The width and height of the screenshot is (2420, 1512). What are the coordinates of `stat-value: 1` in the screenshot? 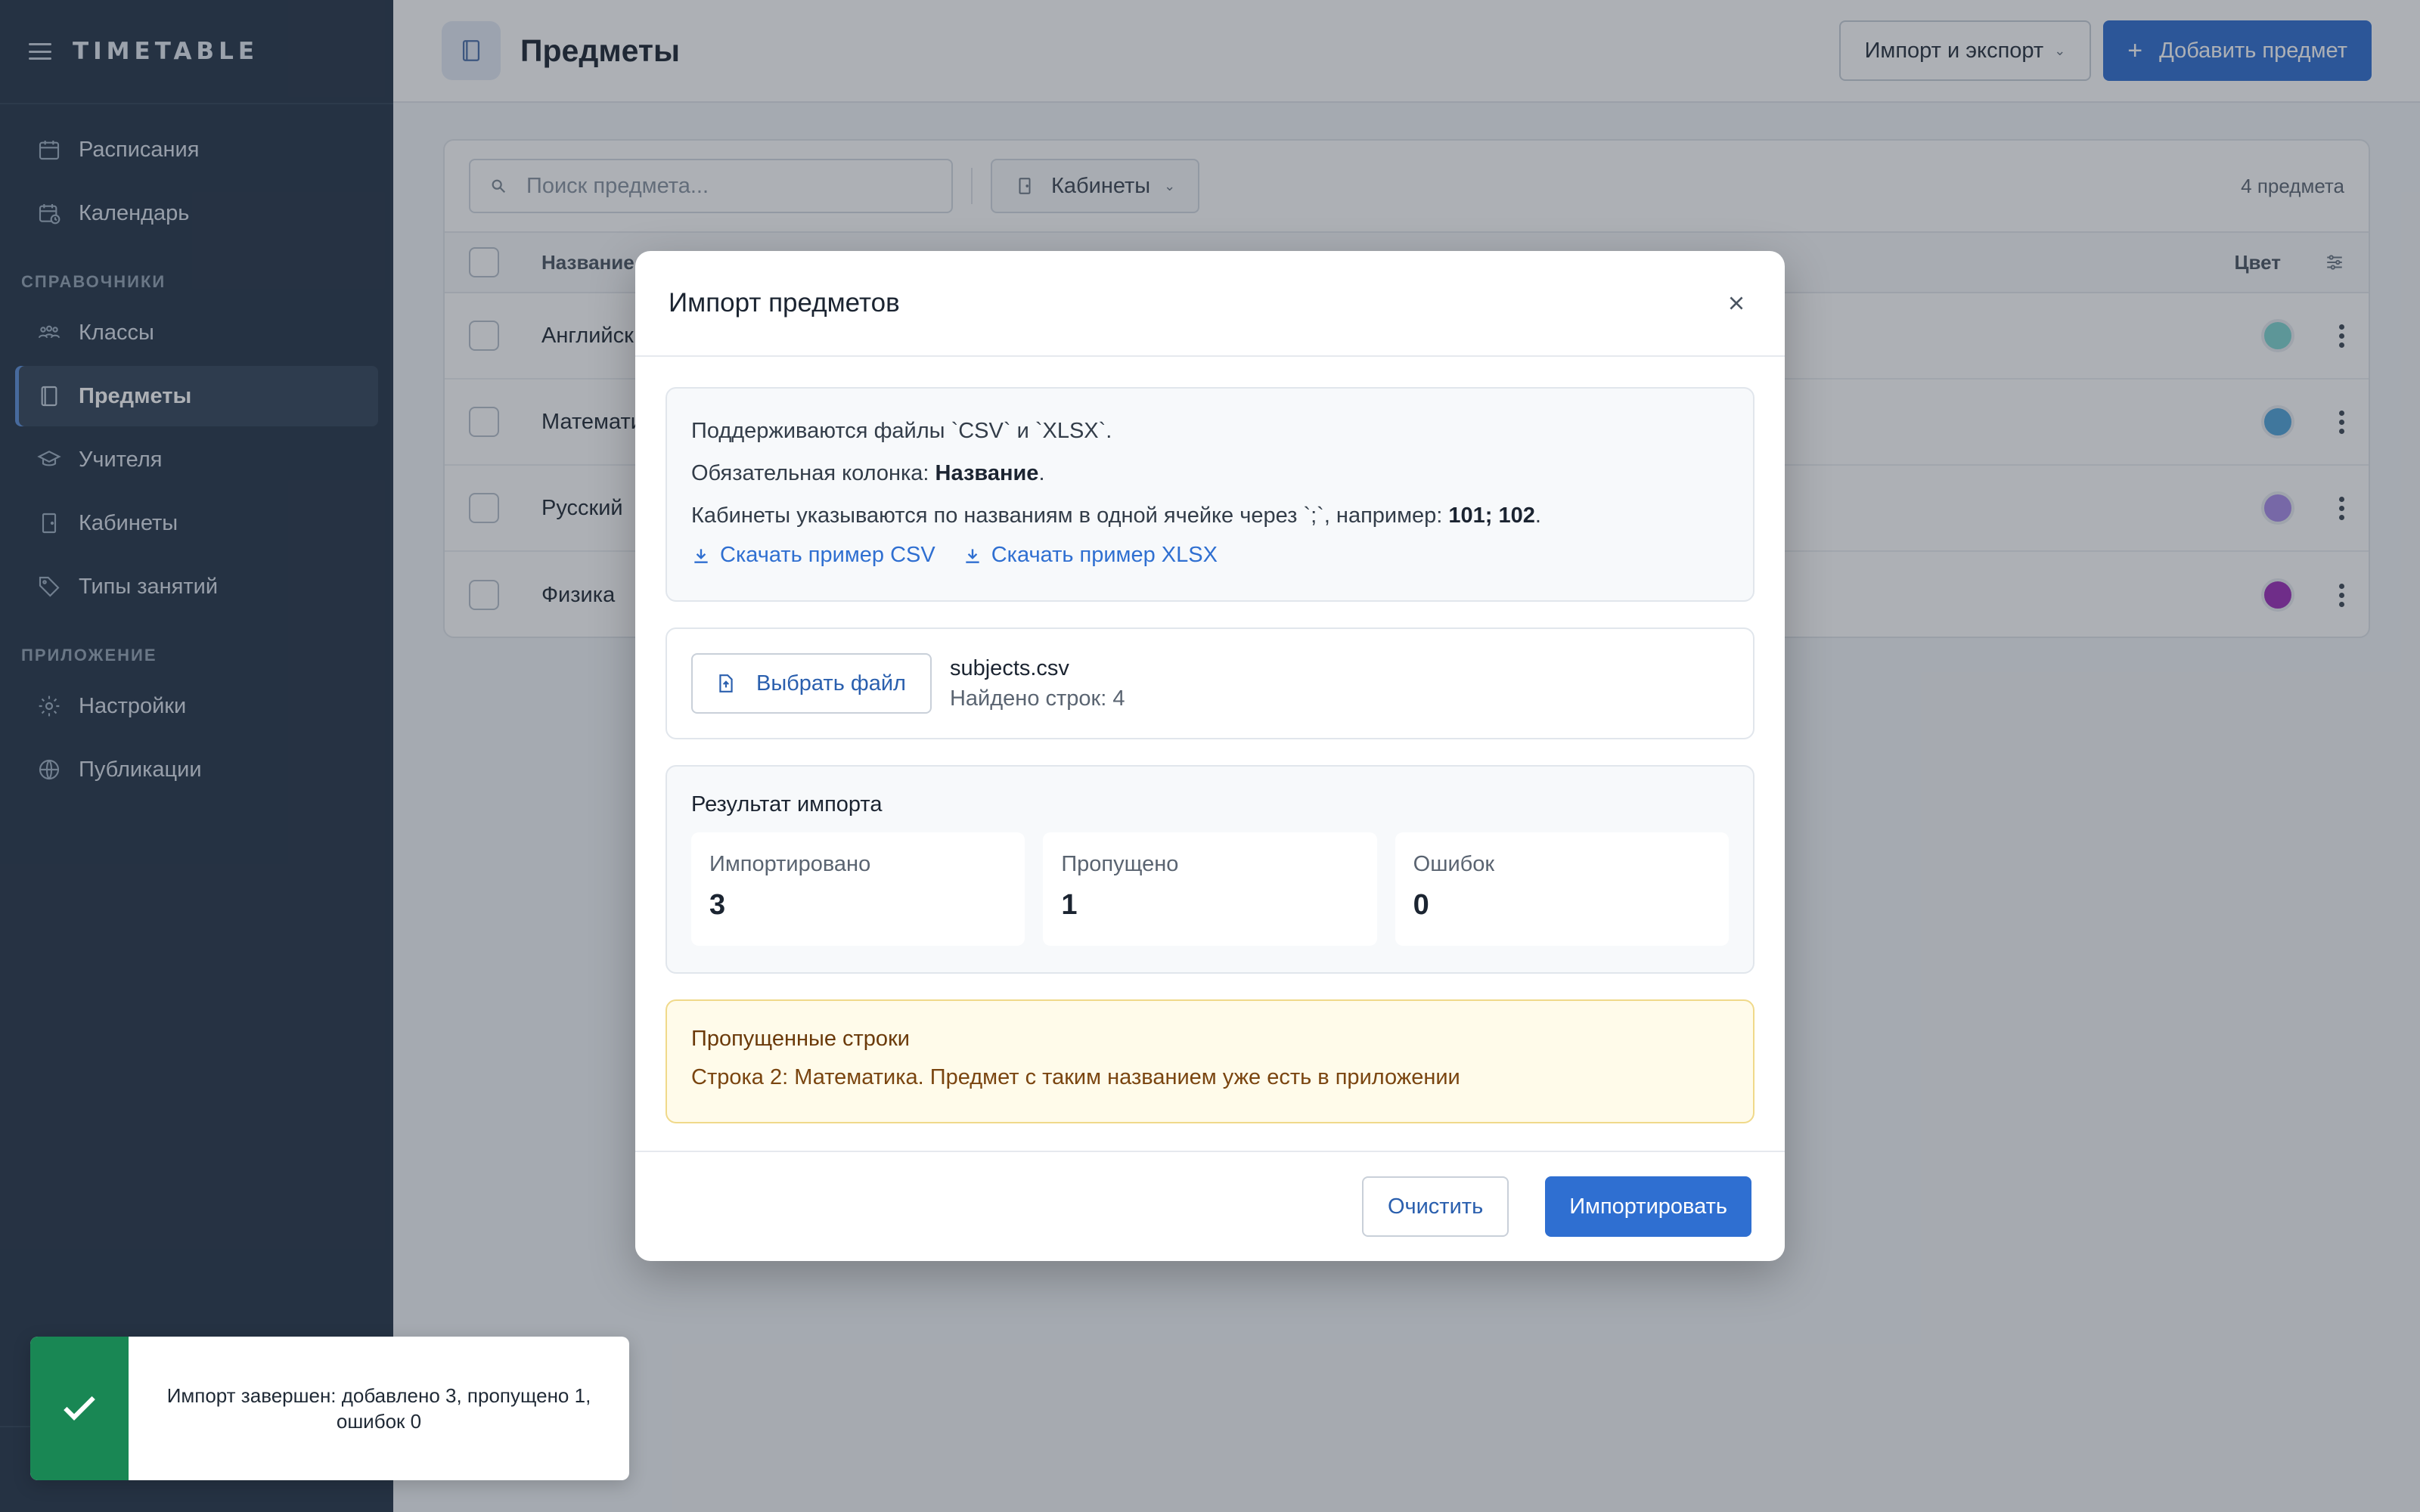 It's located at (1069, 905).